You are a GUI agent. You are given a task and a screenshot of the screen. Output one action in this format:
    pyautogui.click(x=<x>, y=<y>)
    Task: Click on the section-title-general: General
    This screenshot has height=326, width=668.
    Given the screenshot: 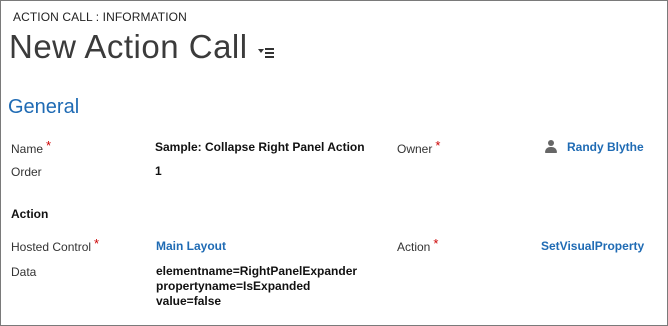 What is the action you would take?
    pyautogui.click(x=44, y=107)
    